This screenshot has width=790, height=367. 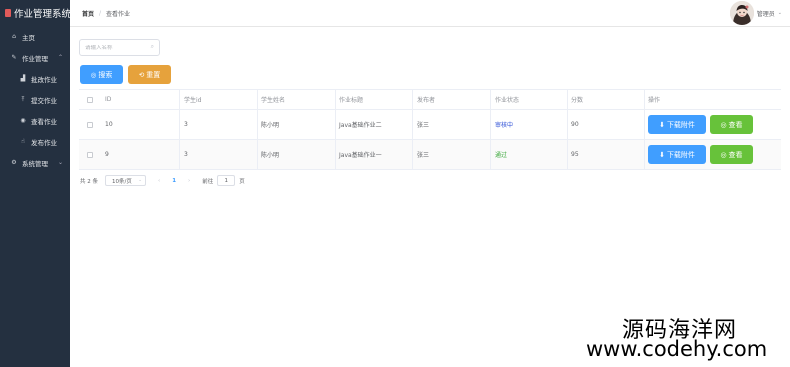 I want to click on select-all-checkbox, so click(x=89, y=99).